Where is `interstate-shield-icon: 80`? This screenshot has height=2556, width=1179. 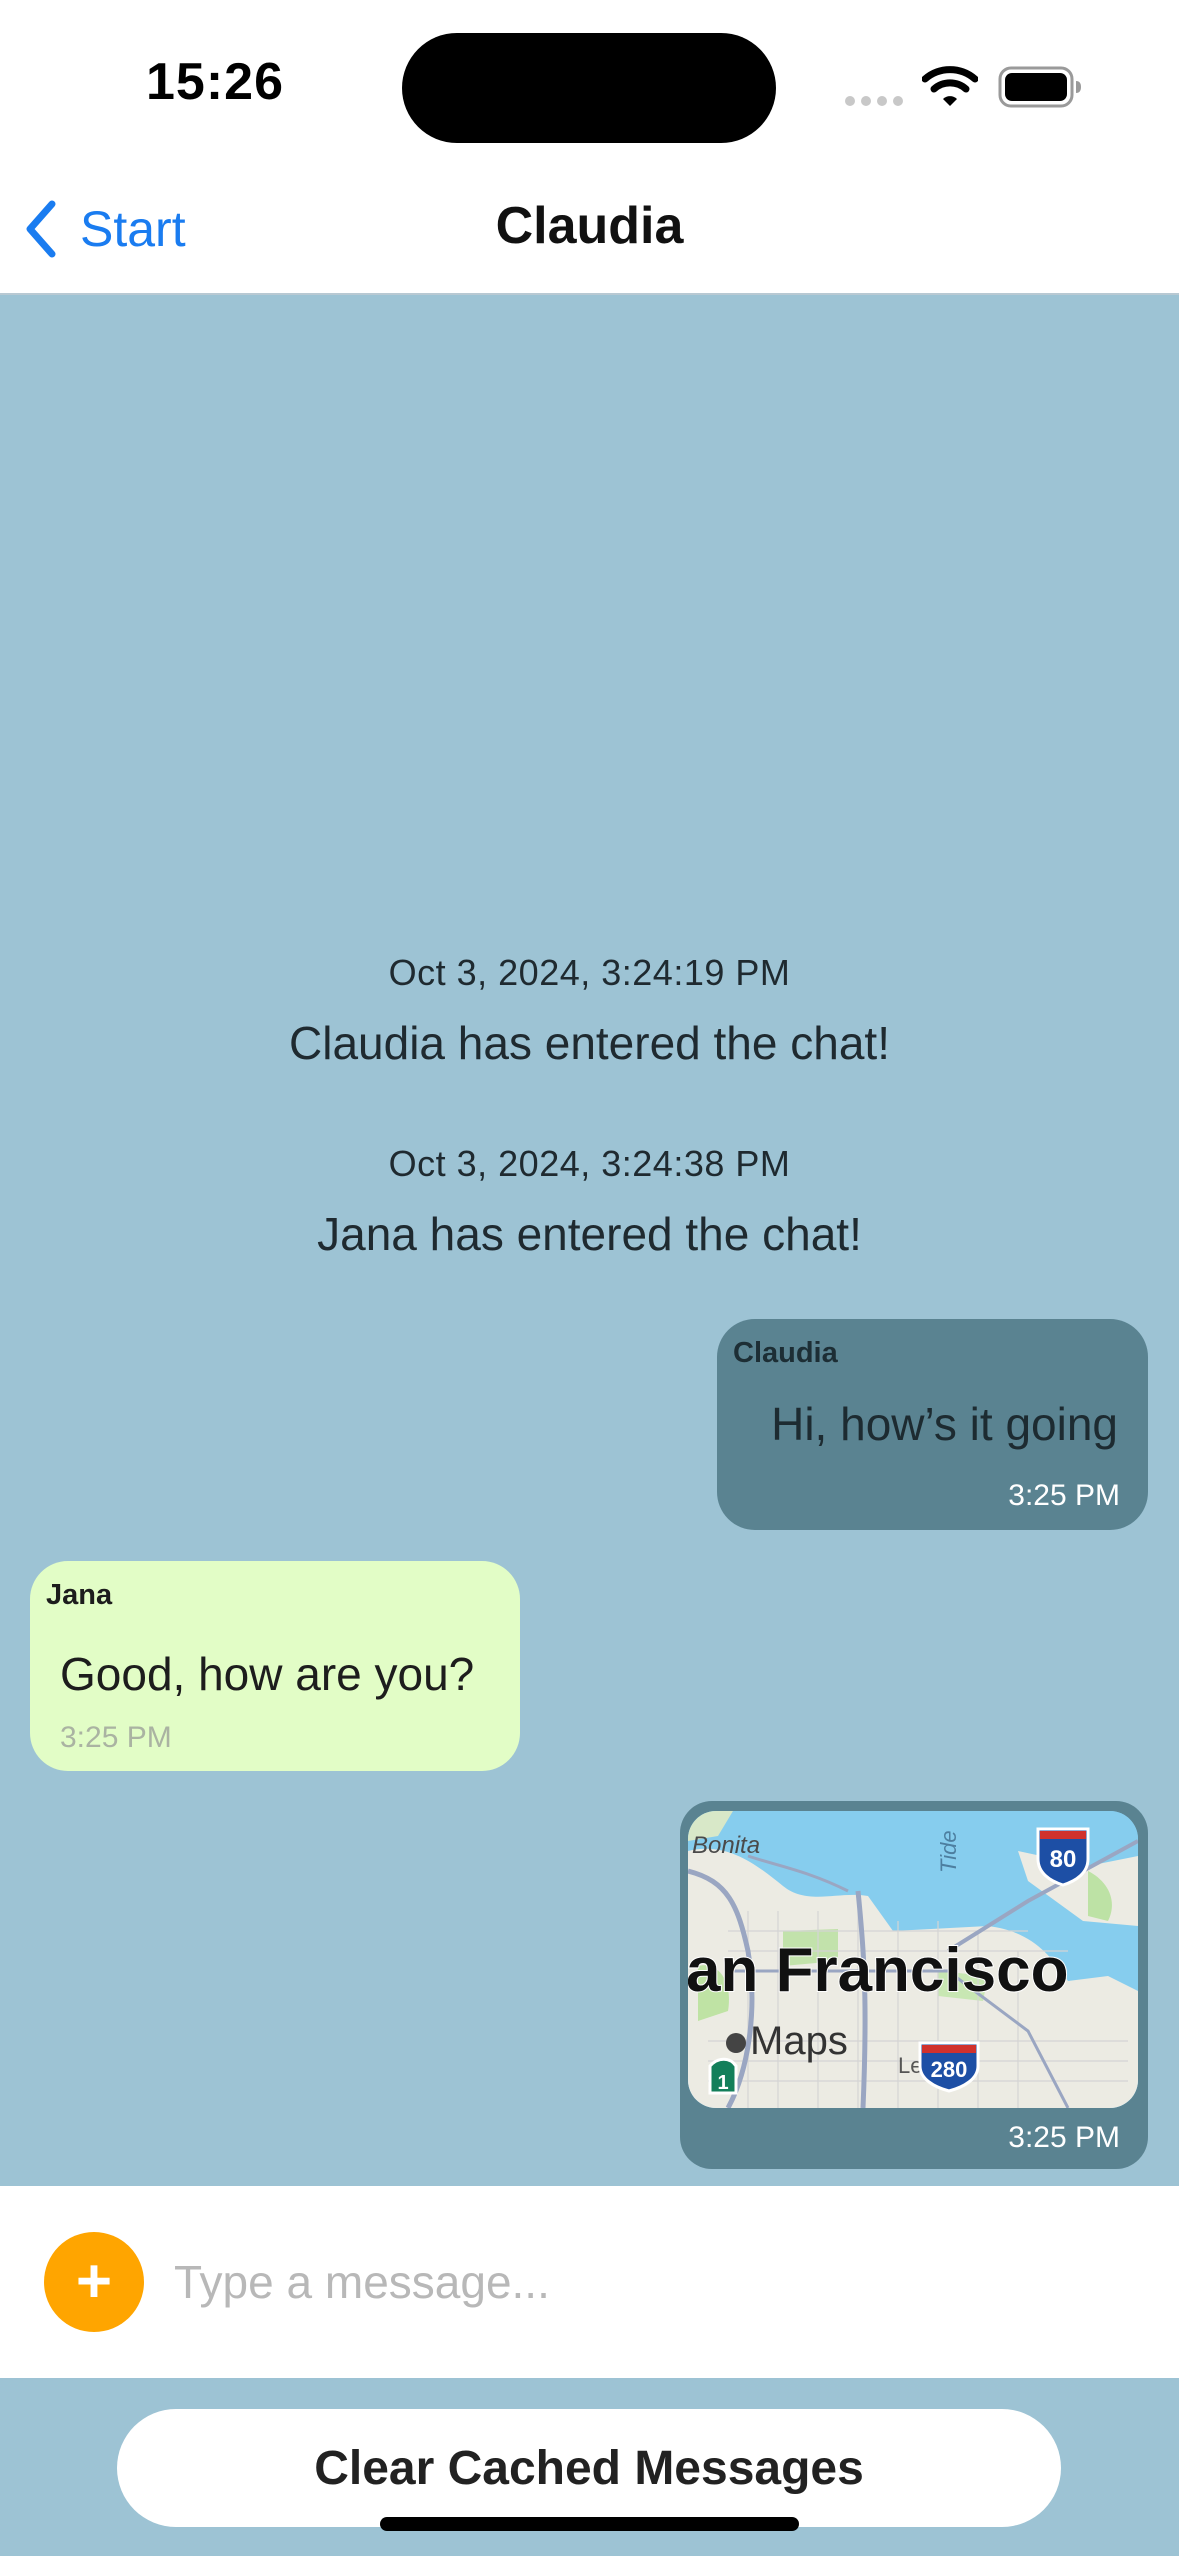
interstate-shield-icon: 80 is located at coordinates (1063, 1857).